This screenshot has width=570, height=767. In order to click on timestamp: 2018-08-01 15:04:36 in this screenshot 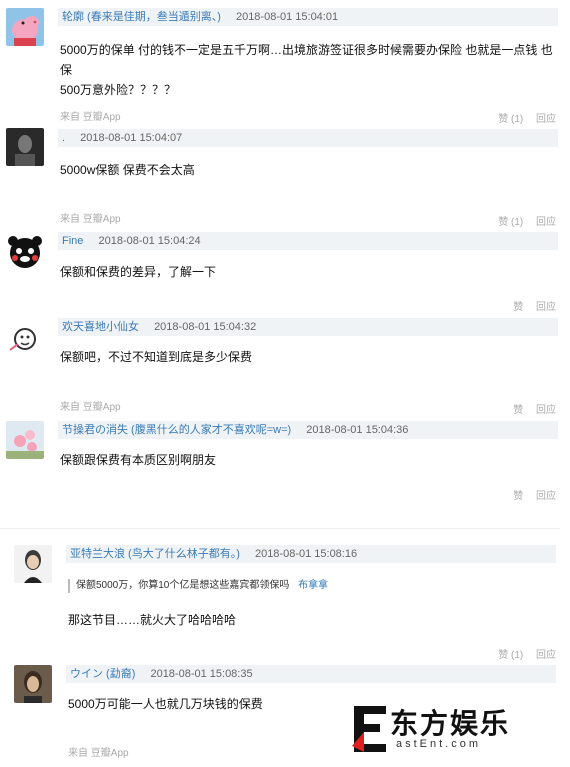, I will do `click(357, 430)`.